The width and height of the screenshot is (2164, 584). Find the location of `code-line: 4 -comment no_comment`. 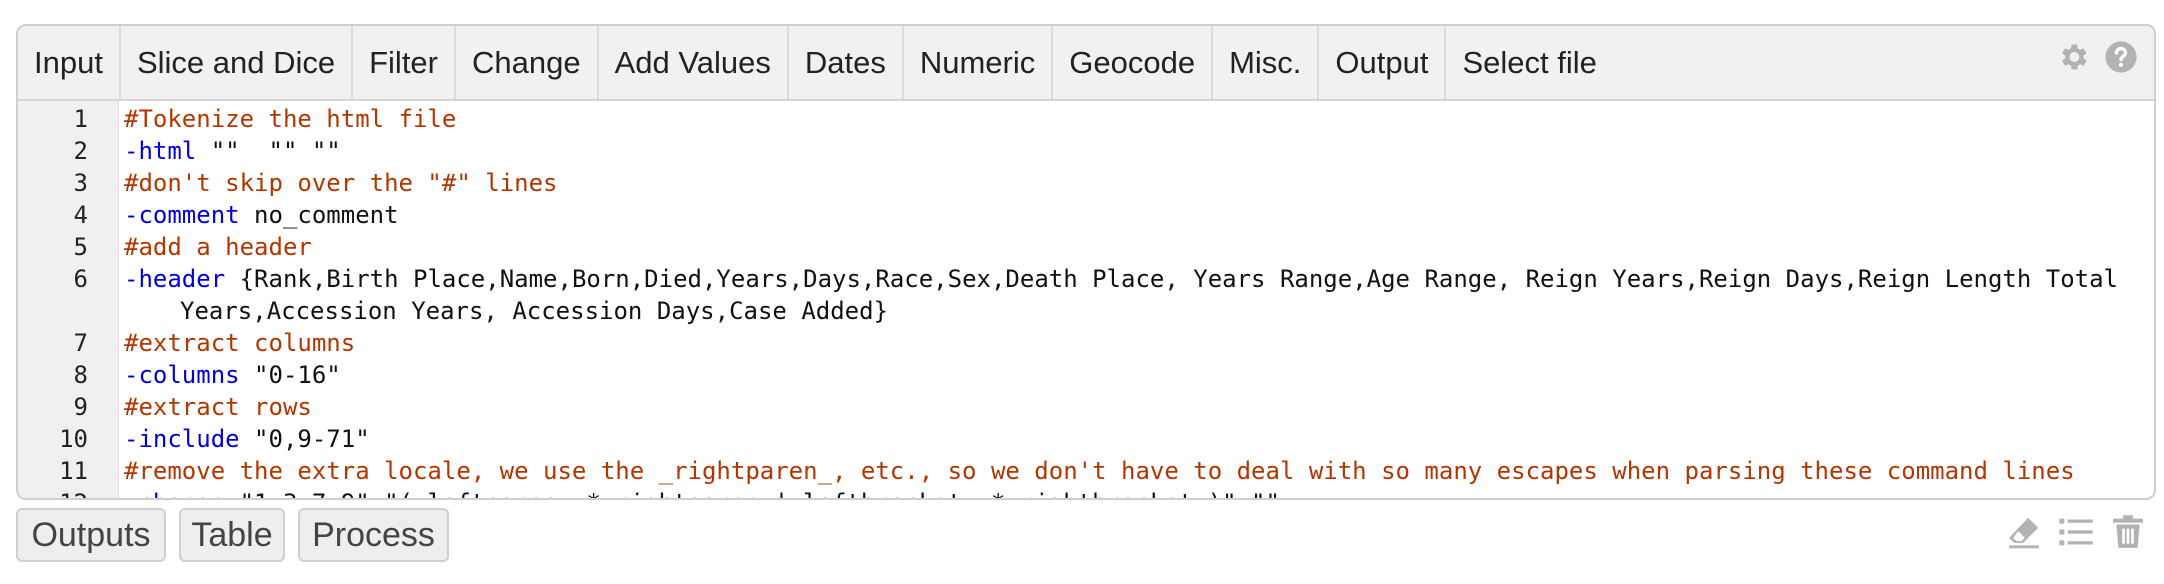

code-line: 4 -comment no_comment is located at coordinates (1086, 215).